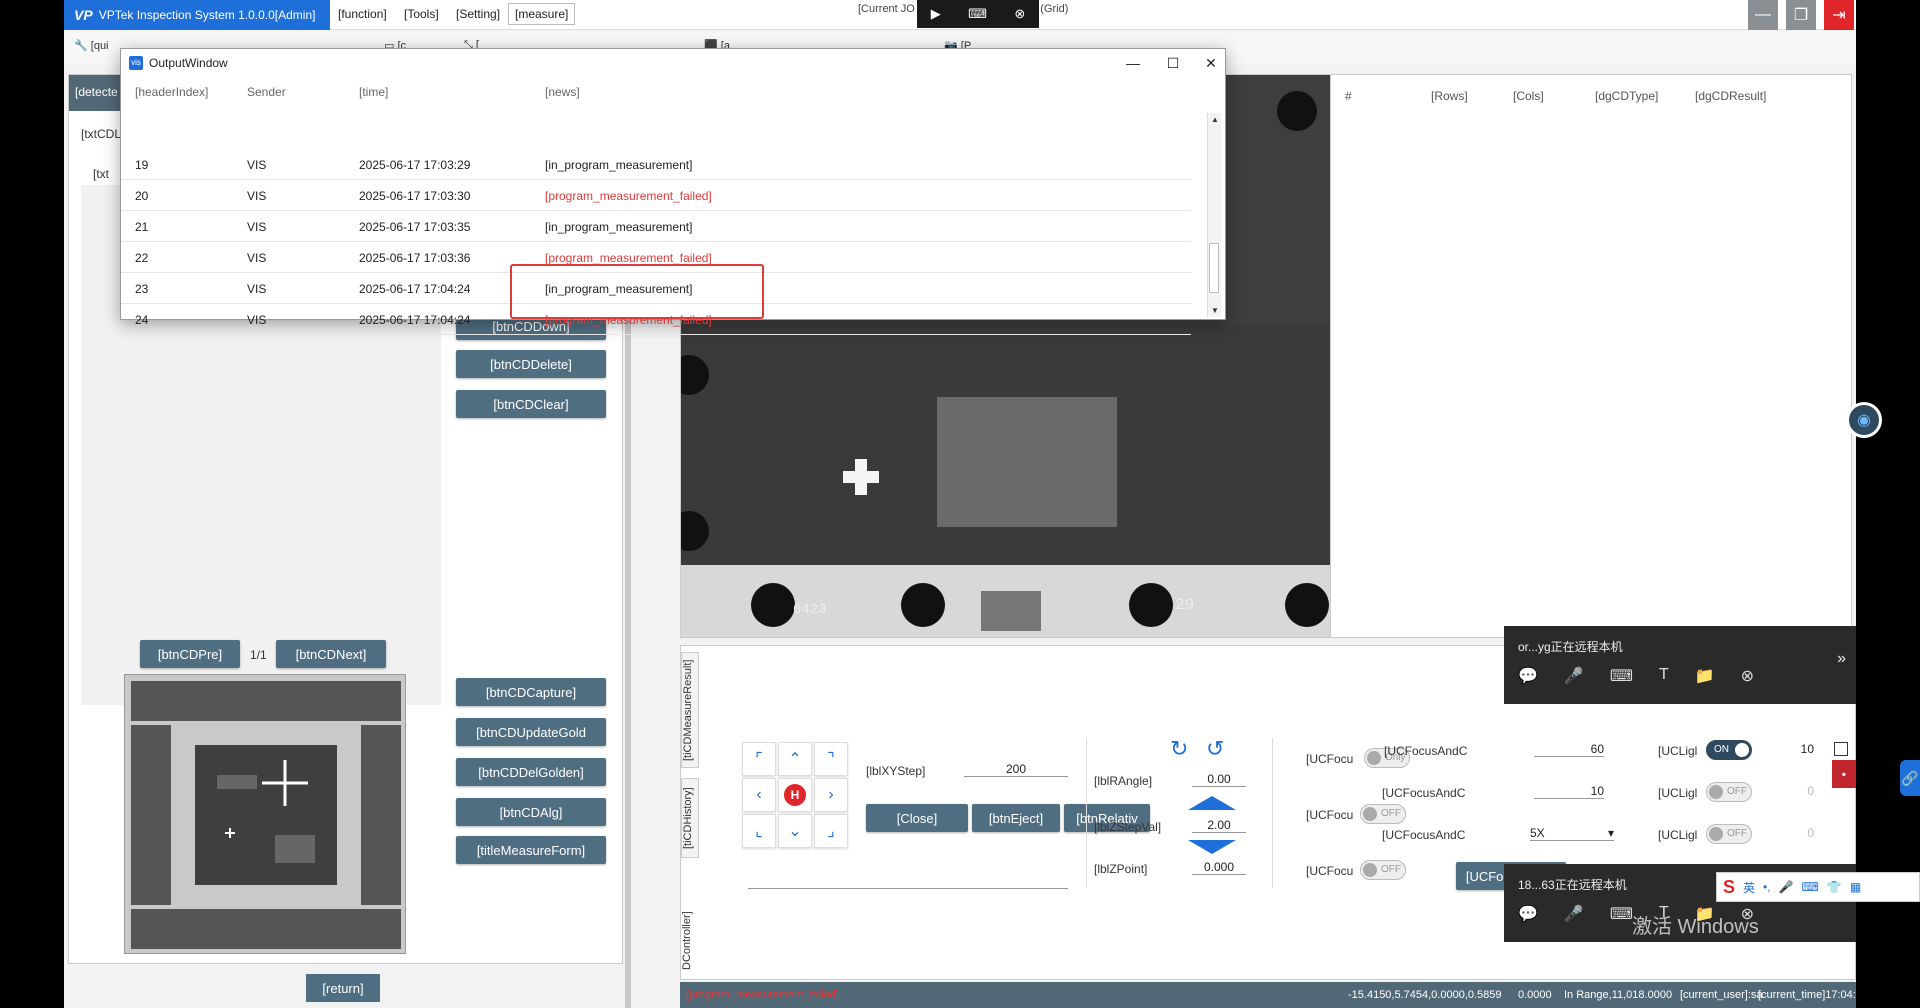 Image resolution: width=1920 pixels, height=1008 pixels. What do you see at coordinates (795, 831) in the screenshot?
I see `jog-down-icon: ⌄` at bounding box center [795, 831].